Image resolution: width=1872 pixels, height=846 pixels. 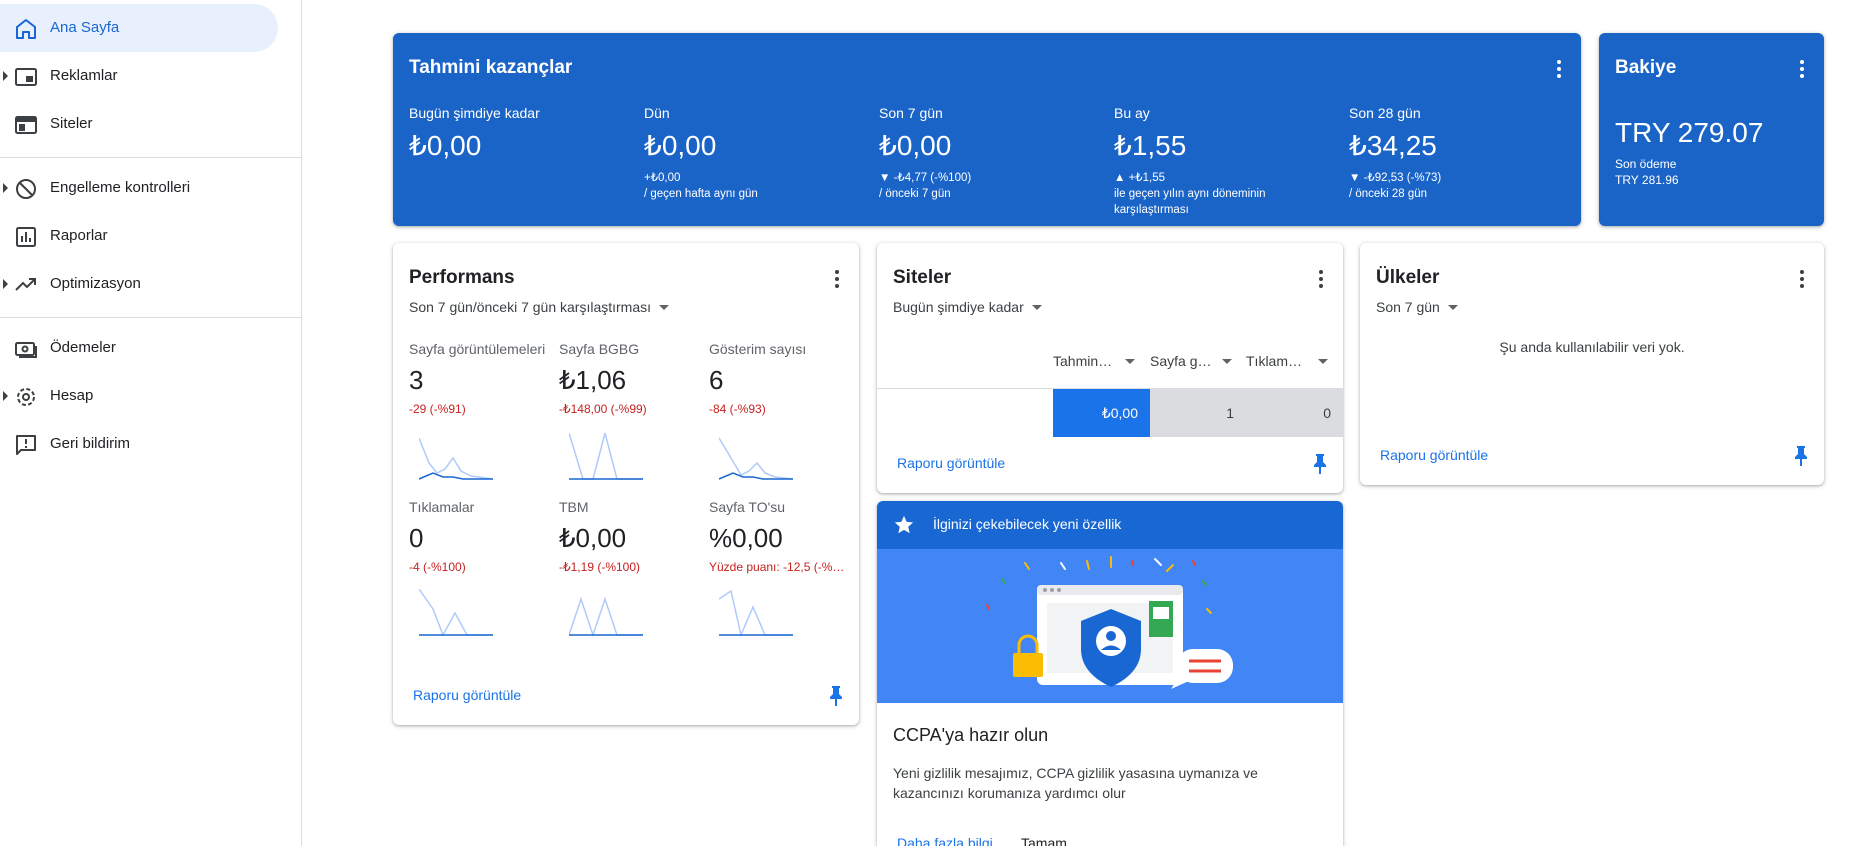 I want to click on metric-value: ₺1,06, so click(x=593, y=380).